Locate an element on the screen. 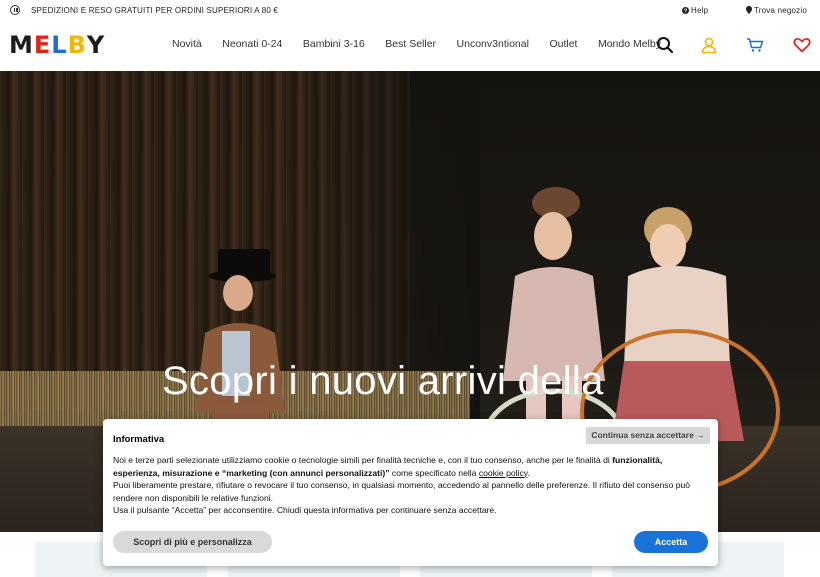  melby-logo: MELBY is located at coordinates (57, 45).